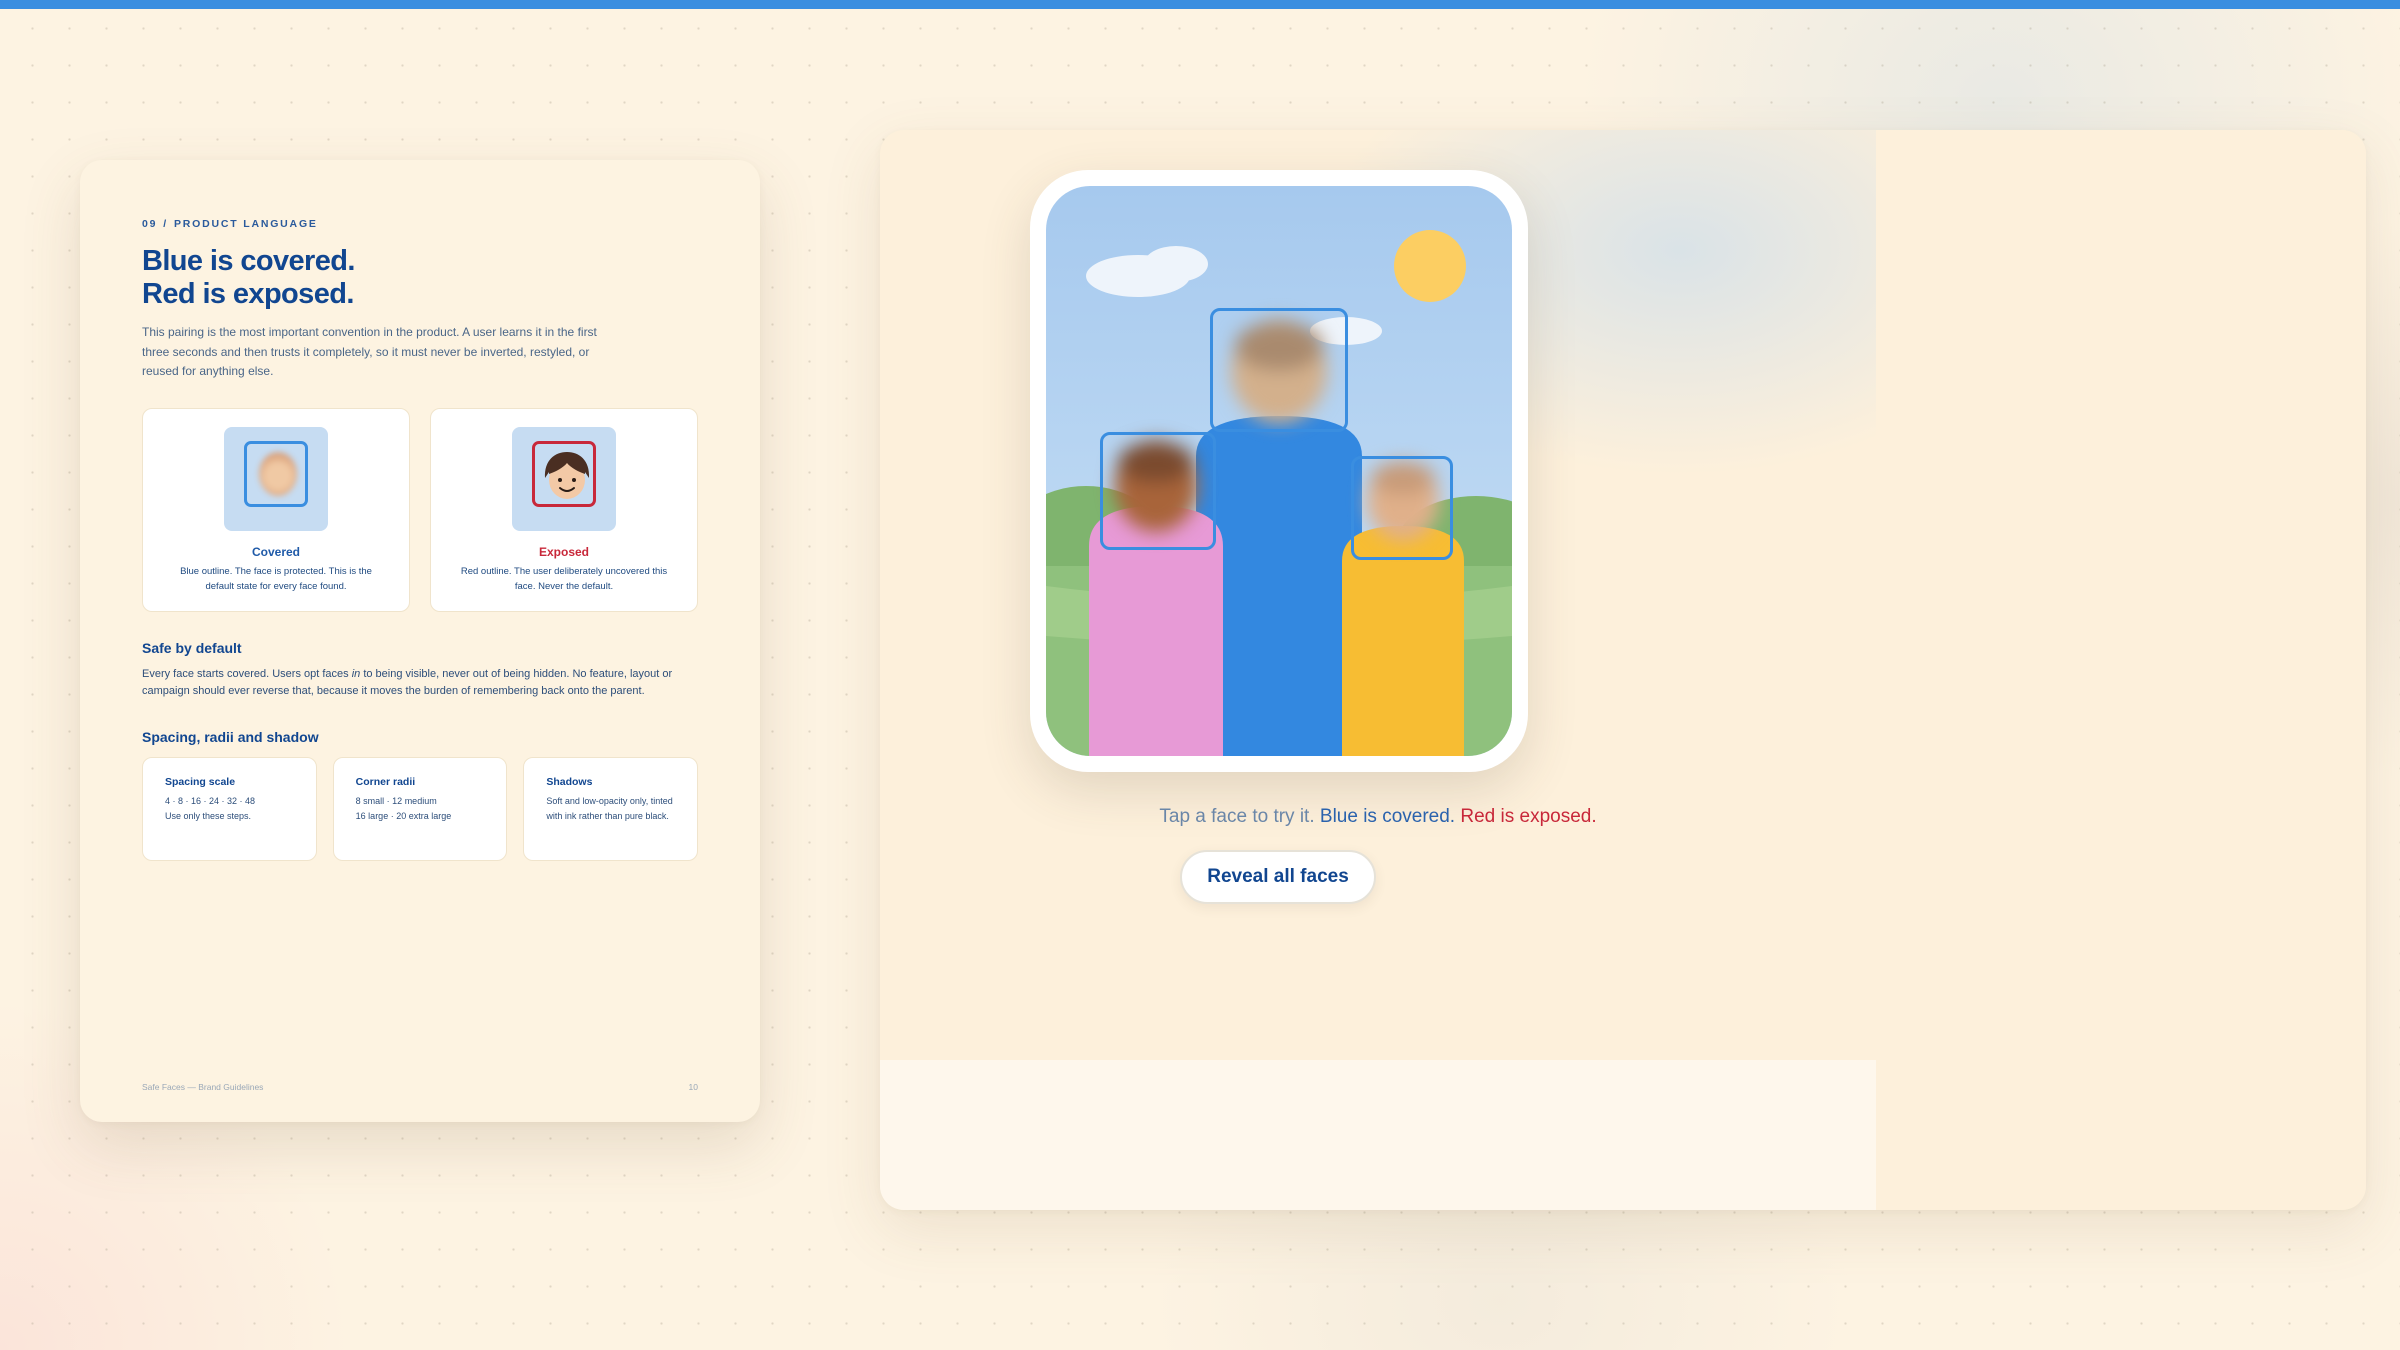 The width and height of the screenshot is (2400, 1350). What do you see at coordinates (1279, 370) in the screenshot?
I see `face-box-adult` at bounding box center [1279, 370].